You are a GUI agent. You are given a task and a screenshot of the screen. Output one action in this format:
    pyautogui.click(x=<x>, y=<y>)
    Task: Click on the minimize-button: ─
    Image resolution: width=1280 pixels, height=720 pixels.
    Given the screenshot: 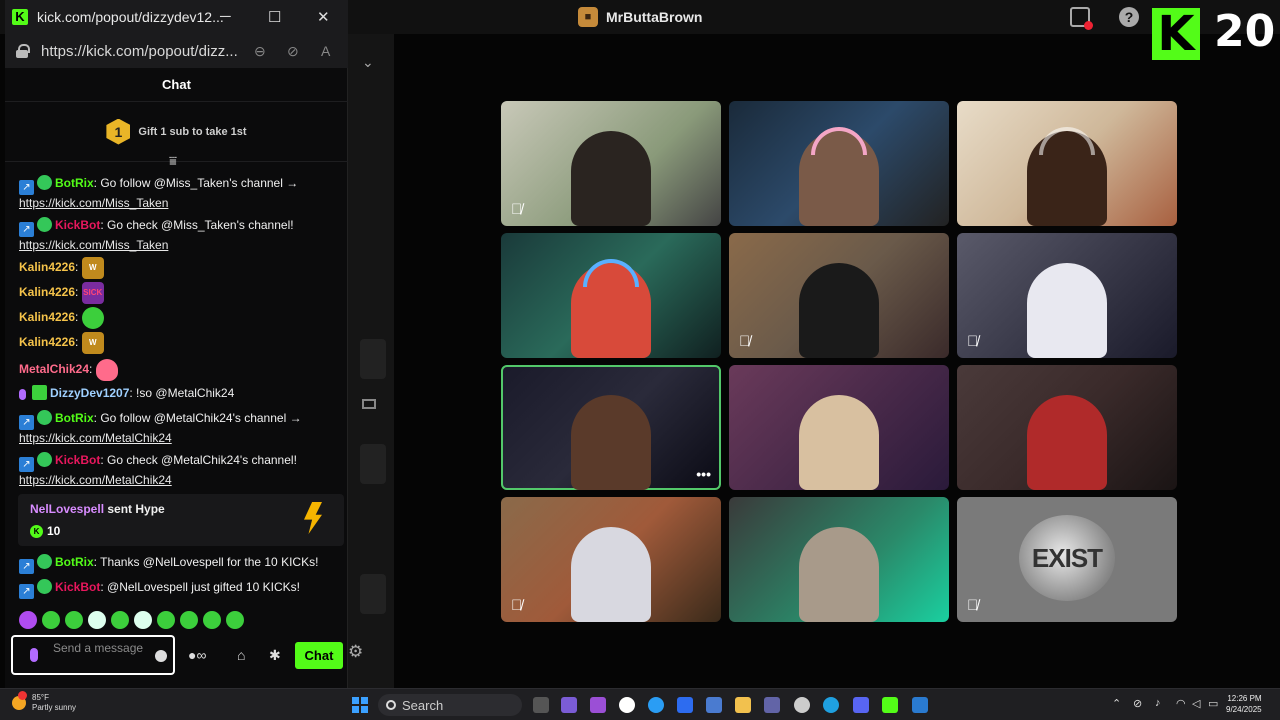 What is the action you would take?
    pyautogui.click(x=225, y=16)
    